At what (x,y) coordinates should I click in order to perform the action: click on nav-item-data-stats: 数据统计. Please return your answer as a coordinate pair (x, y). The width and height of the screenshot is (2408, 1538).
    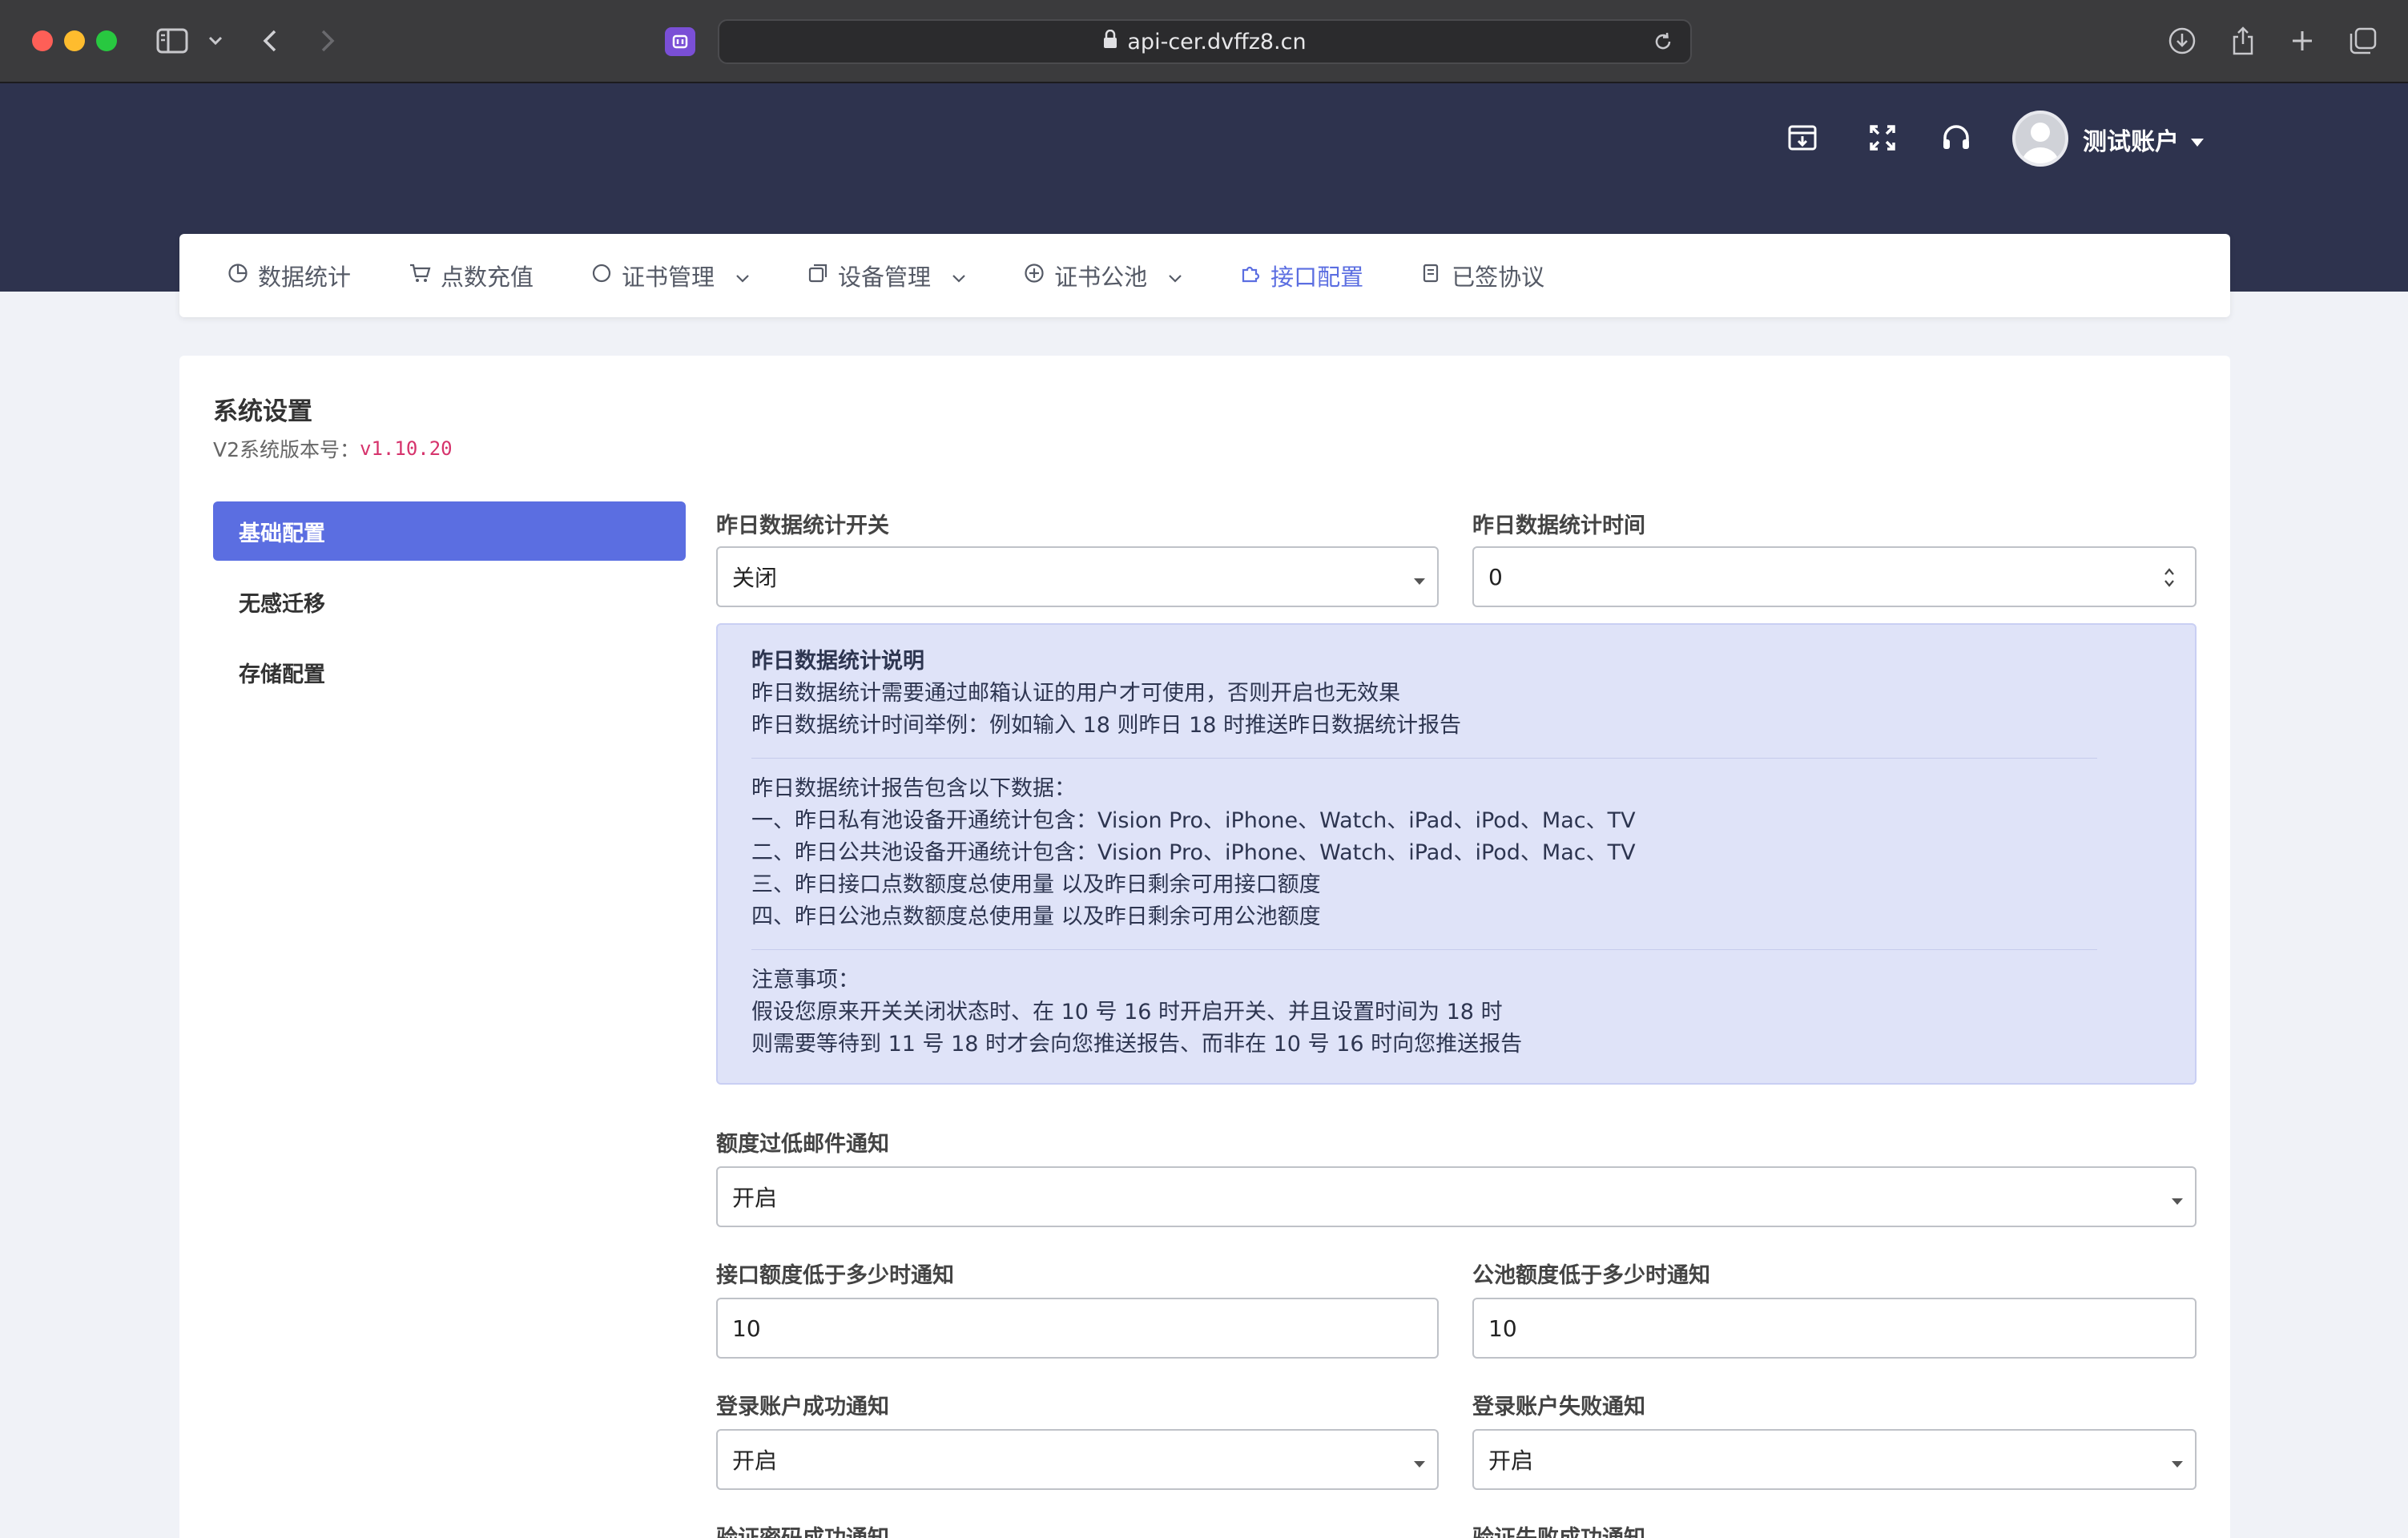
    Looking at the image, I should click on (289, 275).